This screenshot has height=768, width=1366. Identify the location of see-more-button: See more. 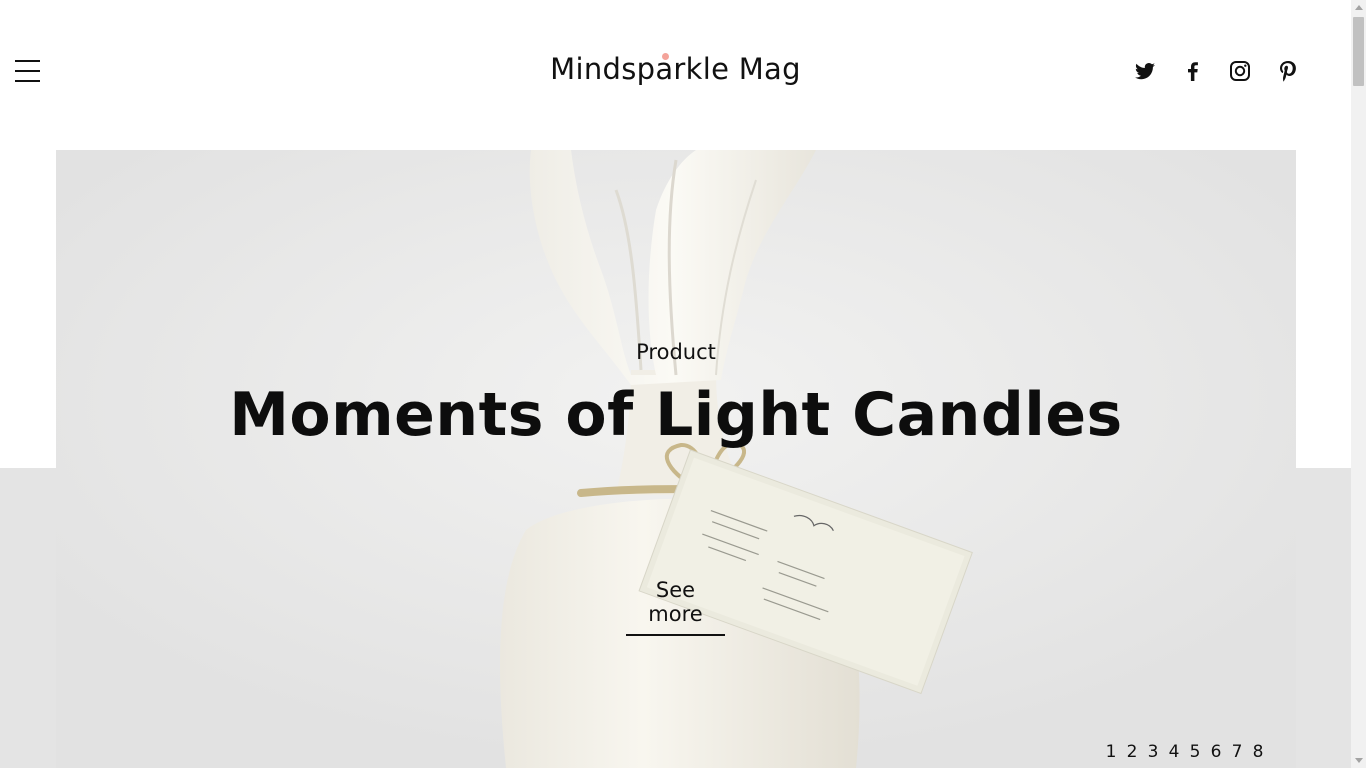
(675, 607).